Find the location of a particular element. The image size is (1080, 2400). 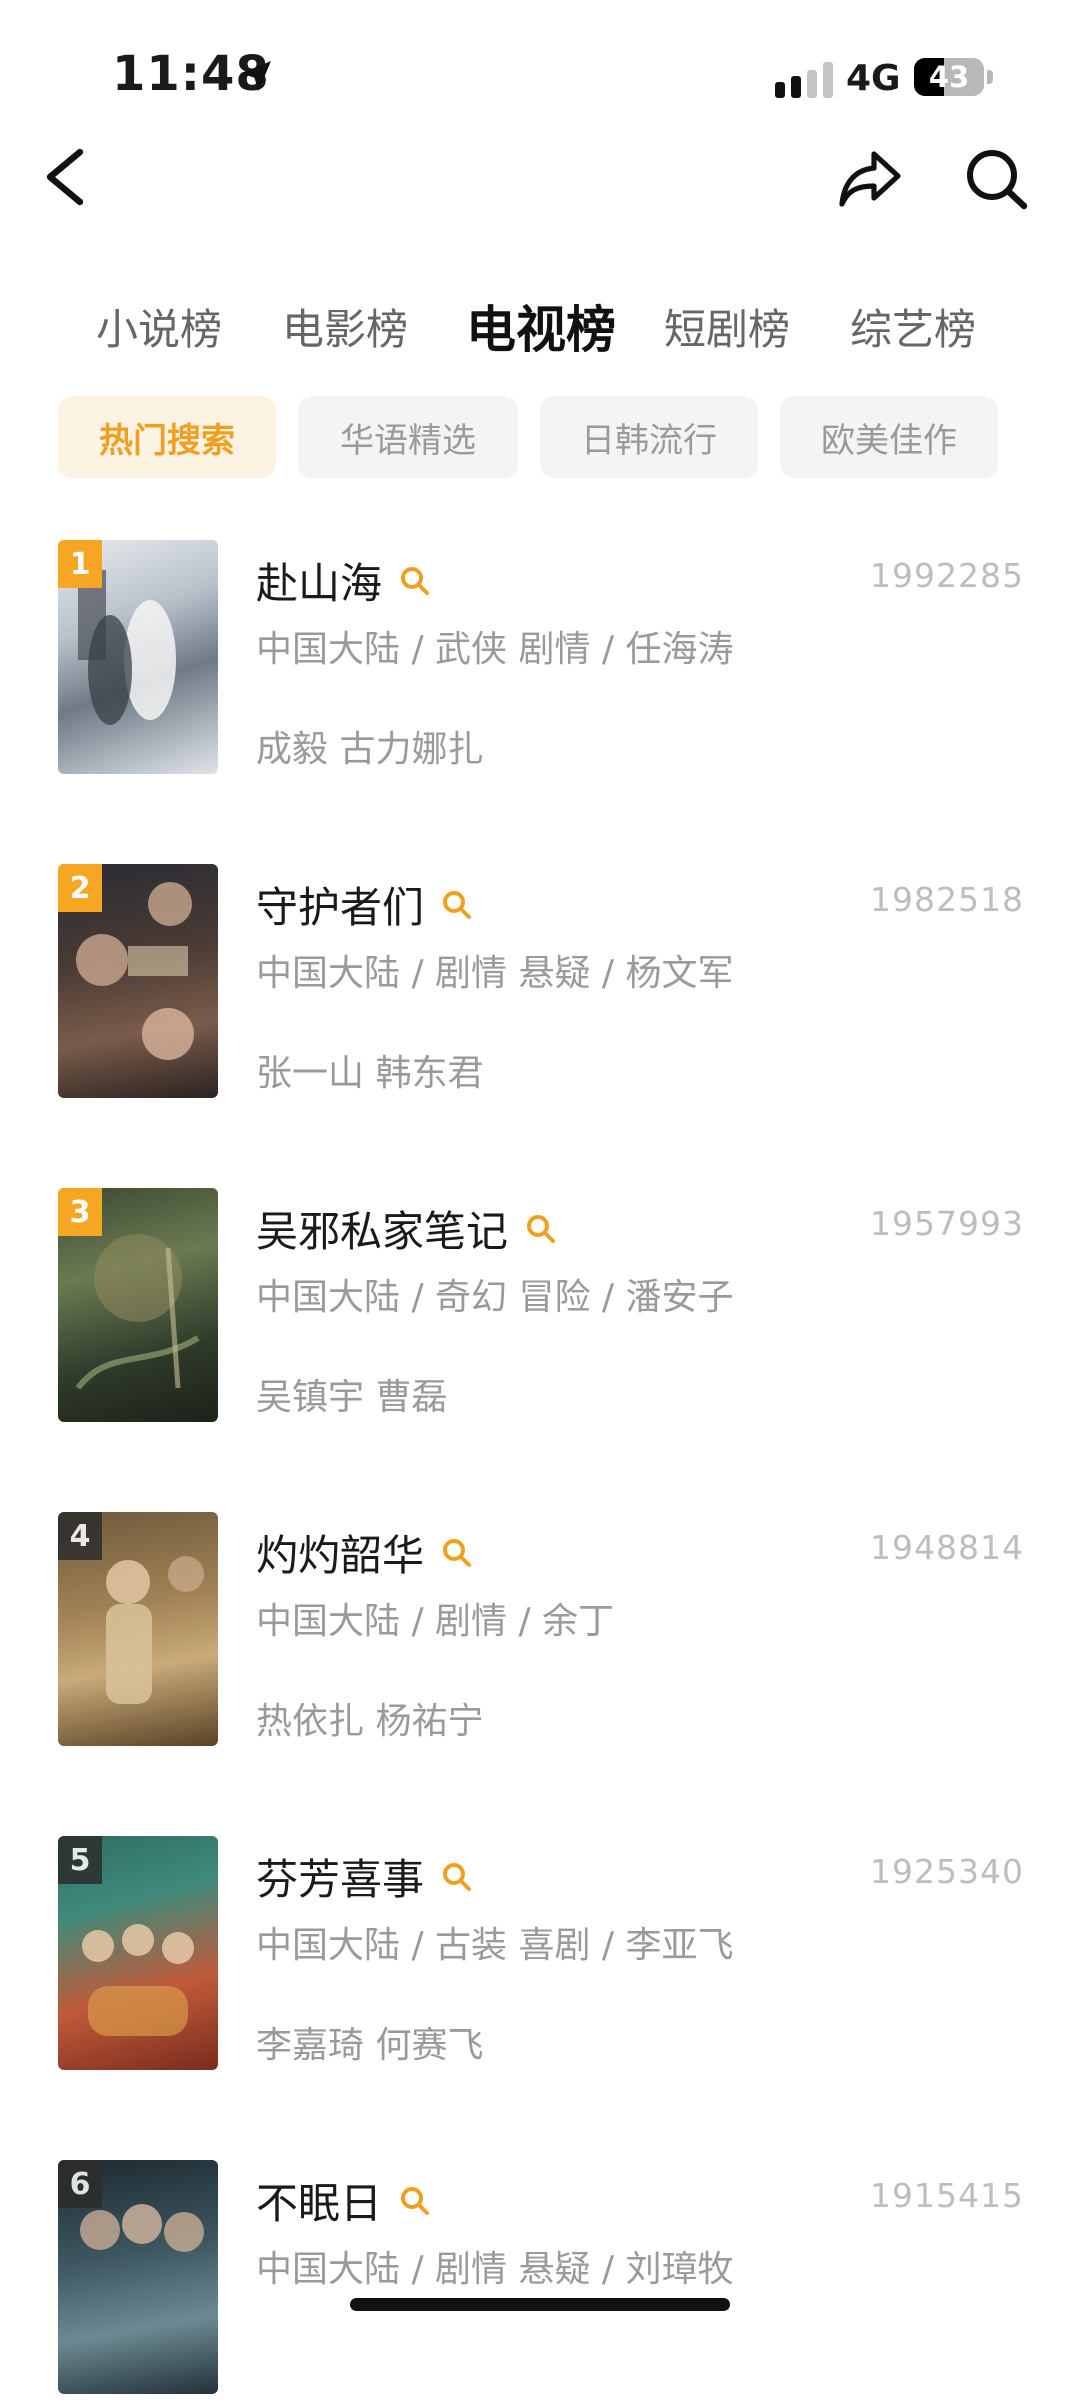

item-cast: 吴镇宇 曹磊 is located at coordinates (352, 1397).